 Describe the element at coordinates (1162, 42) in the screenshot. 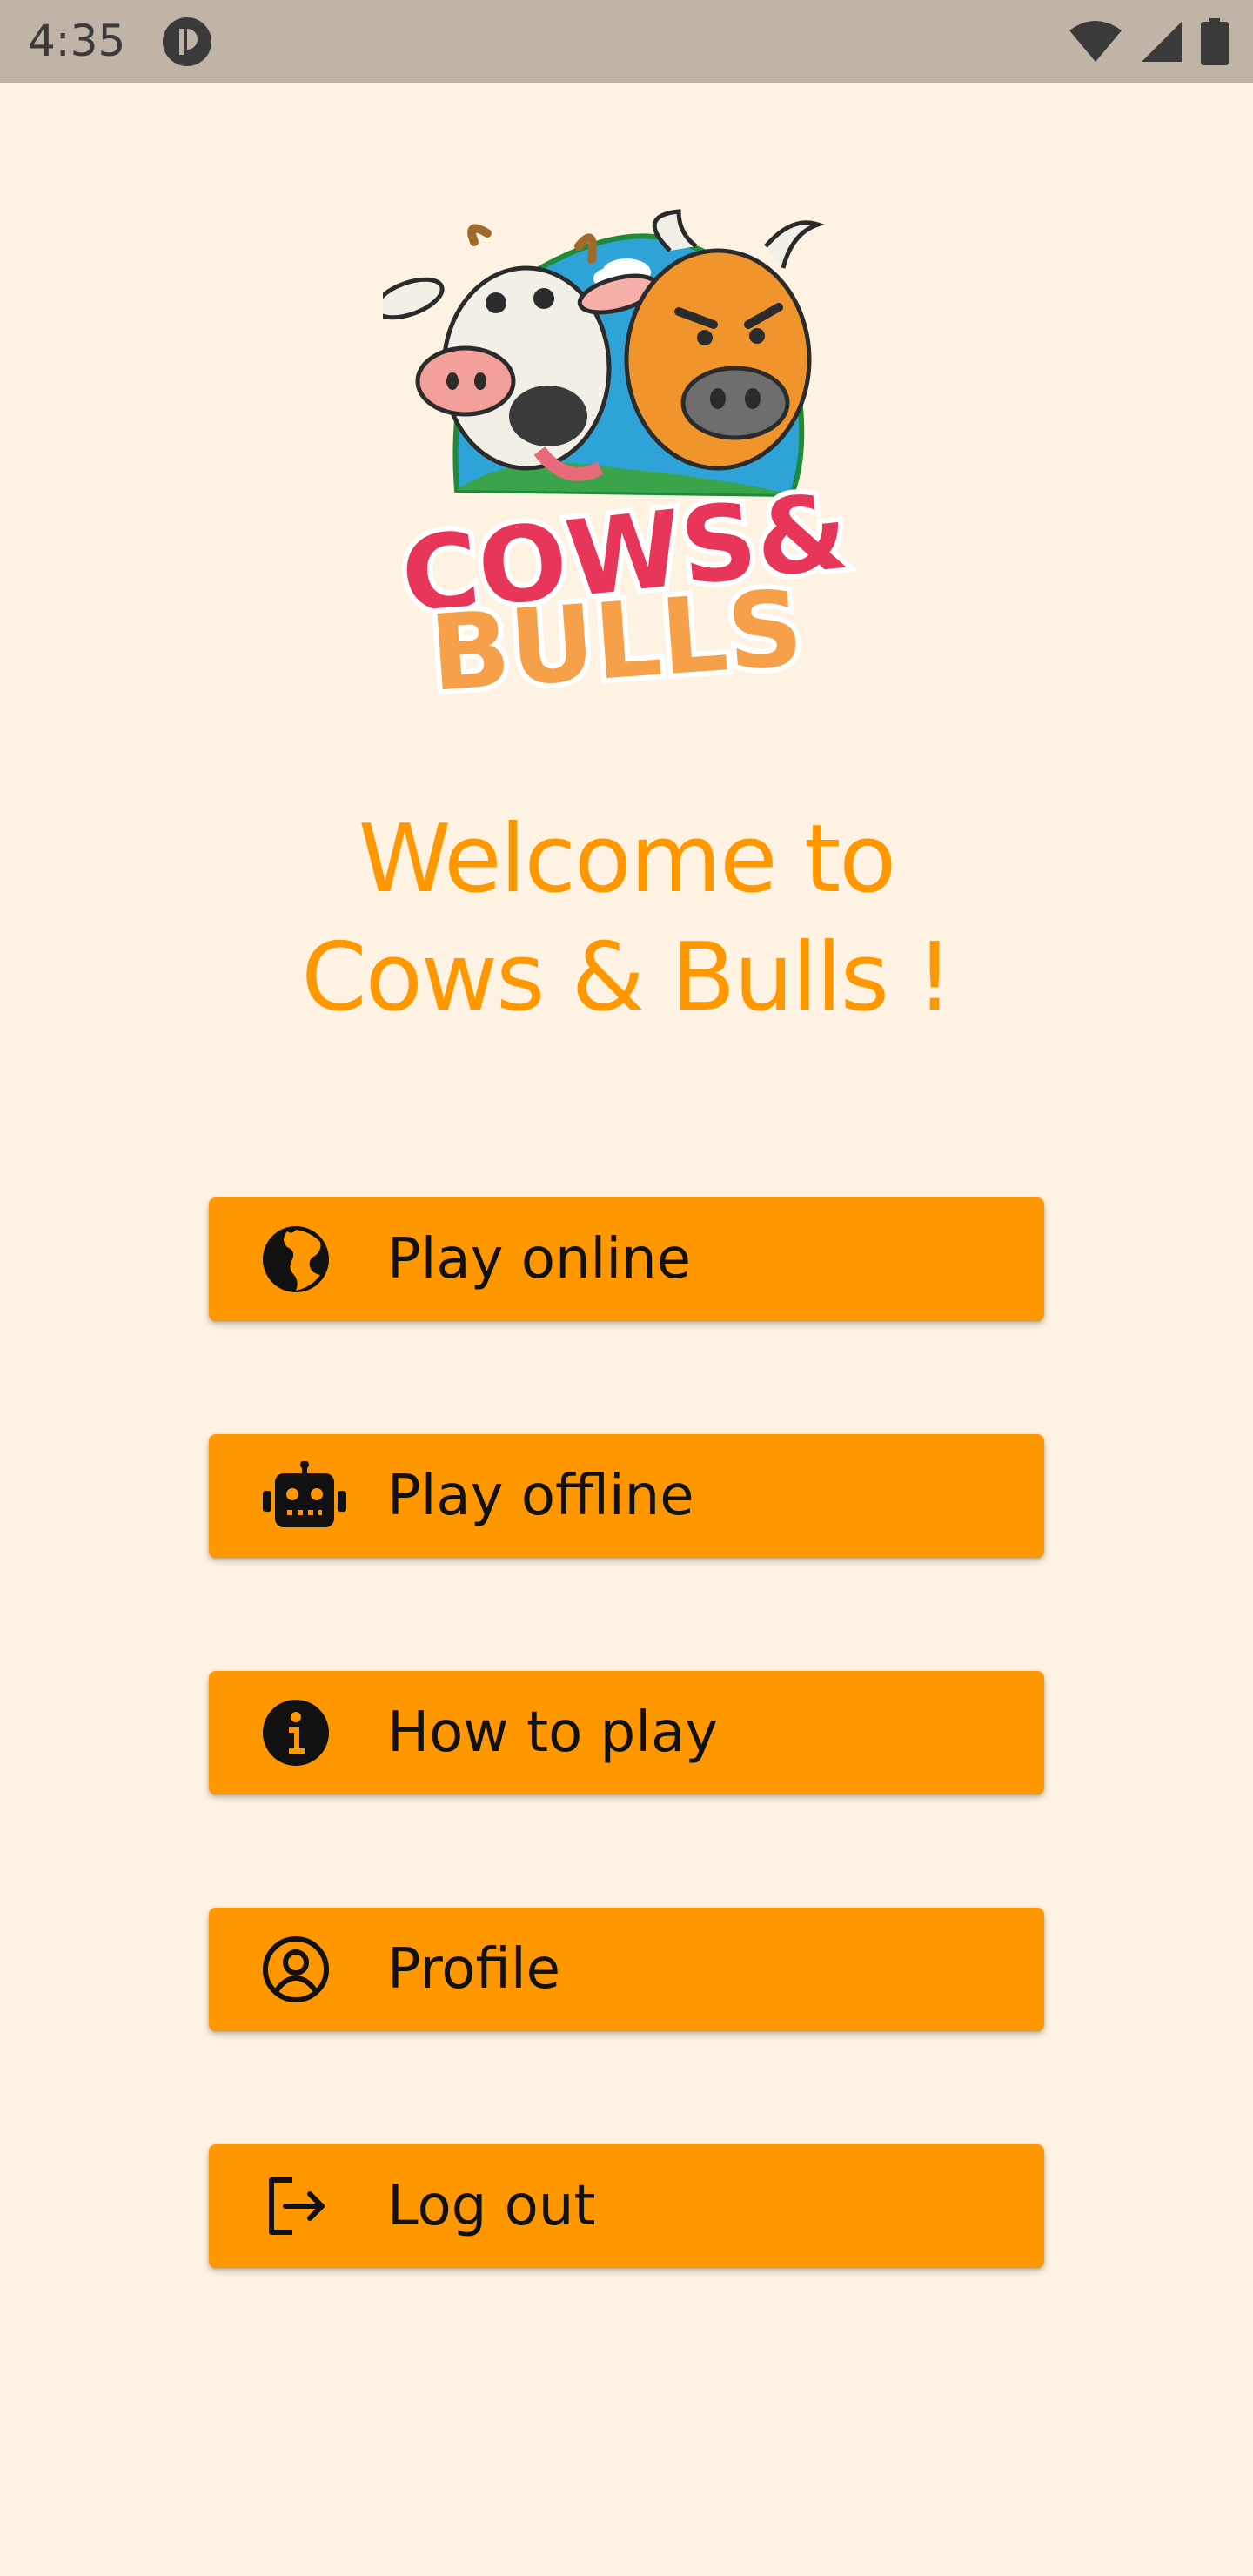

I see `cellular-signal-icon` at that location.